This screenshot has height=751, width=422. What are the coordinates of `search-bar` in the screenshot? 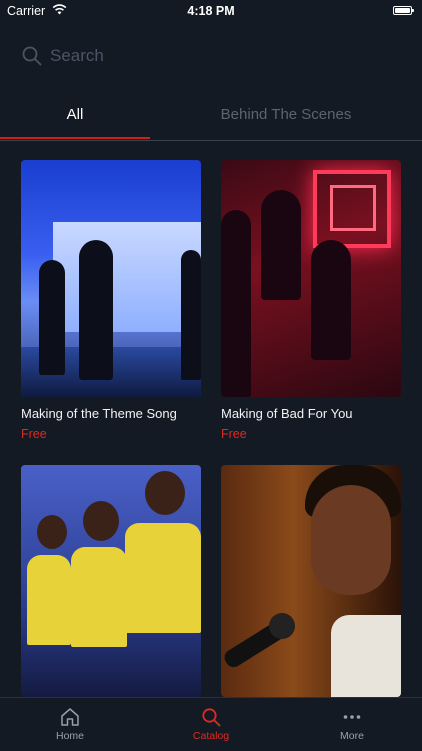 It's located at (208, 56).